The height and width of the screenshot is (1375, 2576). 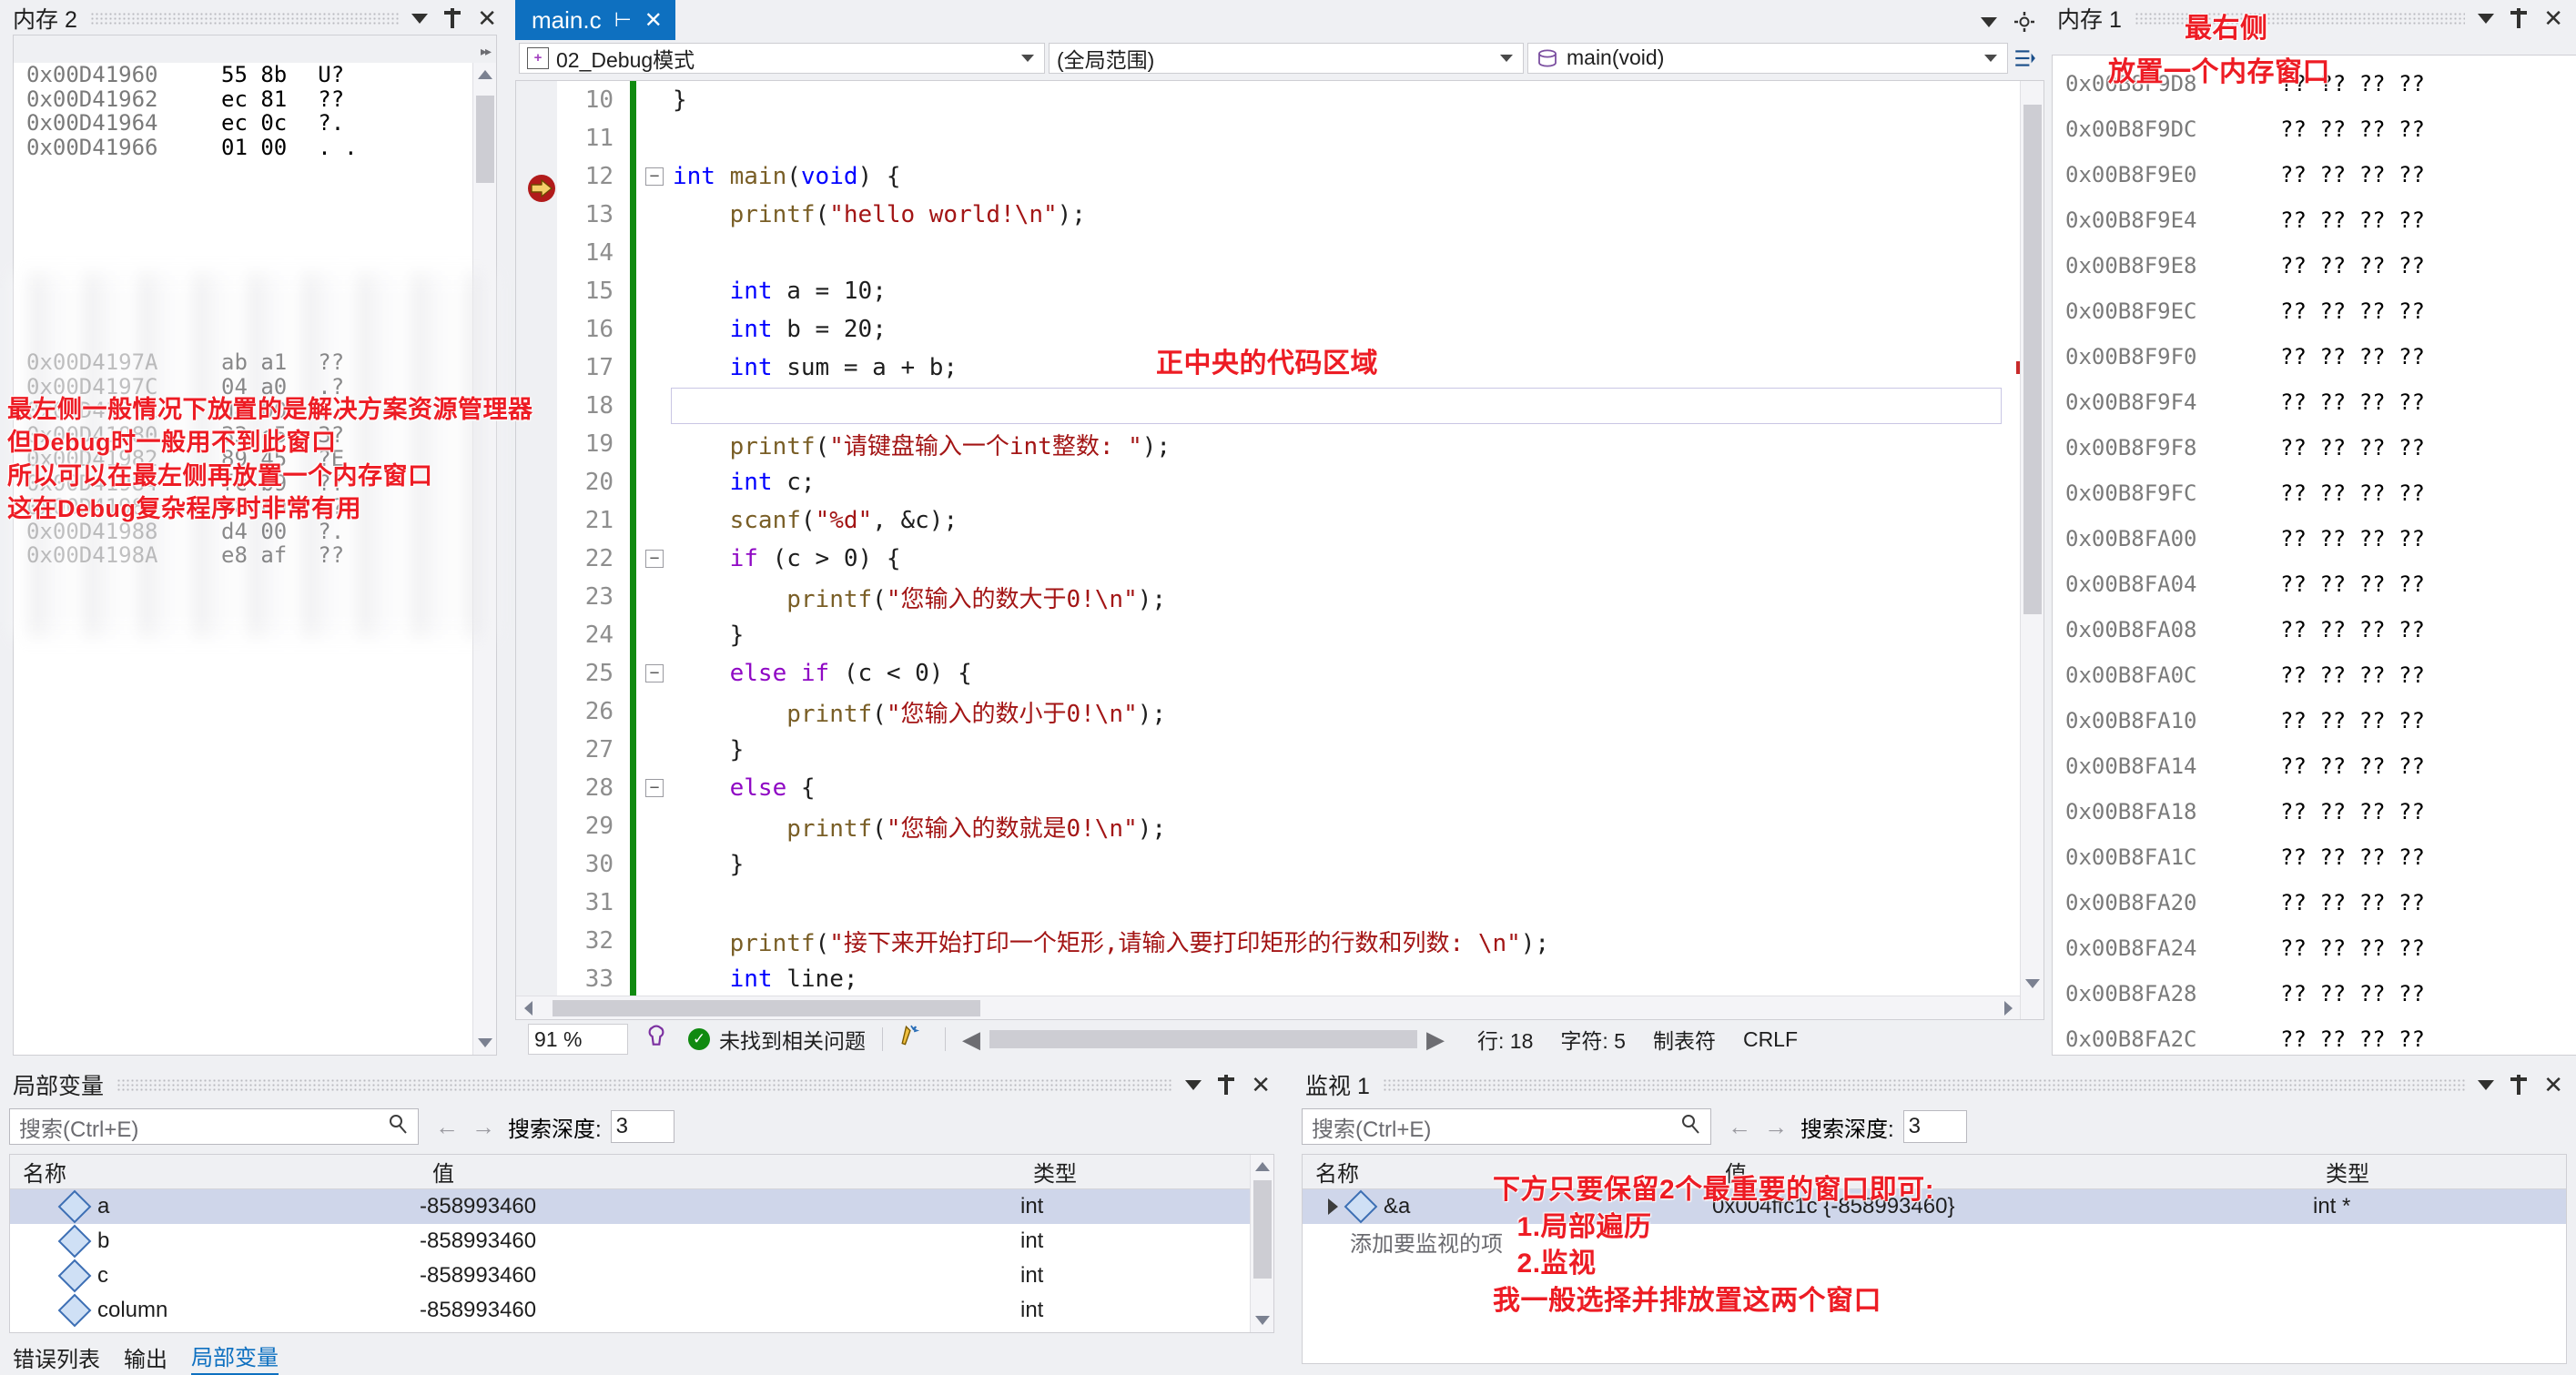 What do you see at coordinates (1435, 1040) in the screenshot?
I see `scroll-right-icon: ▶` at bounding box center [1435, 1040].